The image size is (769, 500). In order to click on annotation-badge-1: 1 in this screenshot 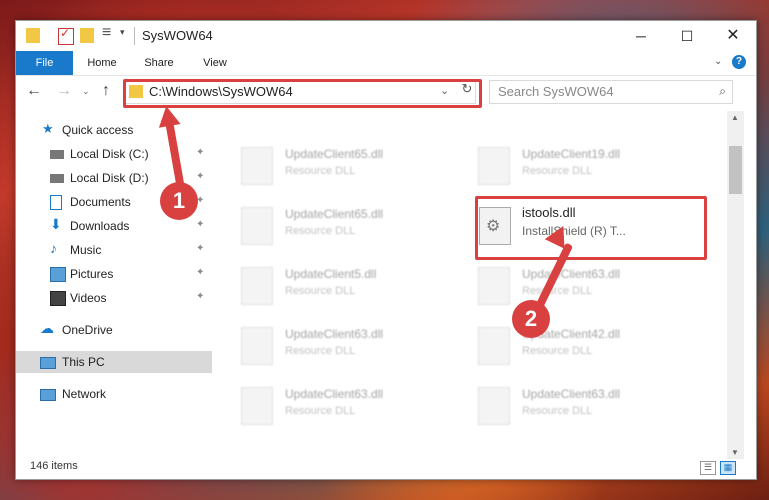, I will do `click(179, 201)`.